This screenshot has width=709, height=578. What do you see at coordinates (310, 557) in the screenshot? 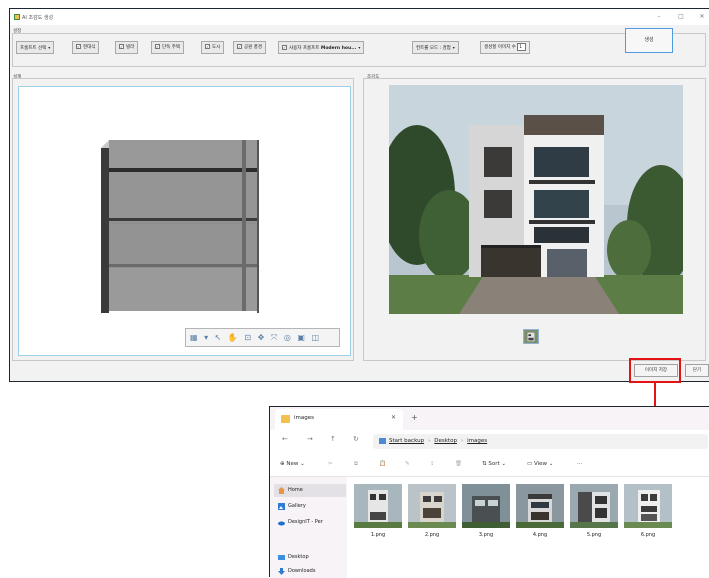
I see `sidebar-item-desktop: Desktop` at bounding box center [310, 557].